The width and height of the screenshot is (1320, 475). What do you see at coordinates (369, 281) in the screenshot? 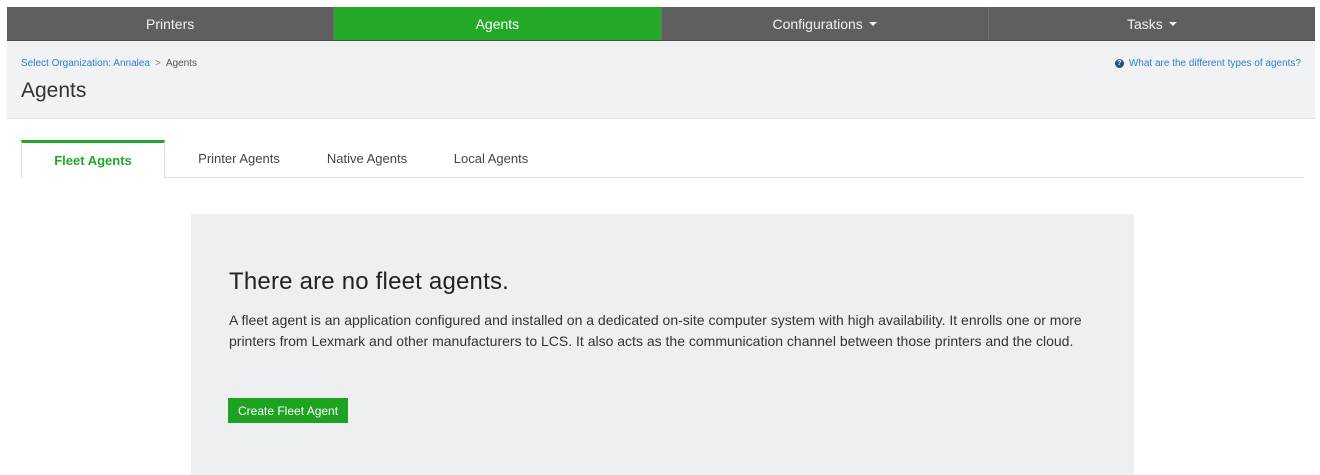
I see `empty-state-title: There are no fleet agents.` at bounding box center [369, 281].